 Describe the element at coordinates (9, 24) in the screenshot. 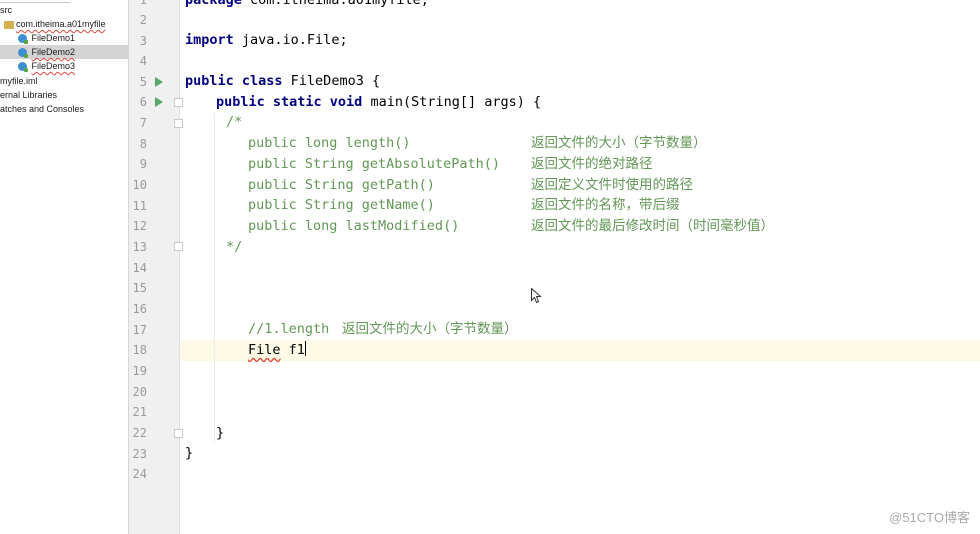

I see `package-icon` at that location.